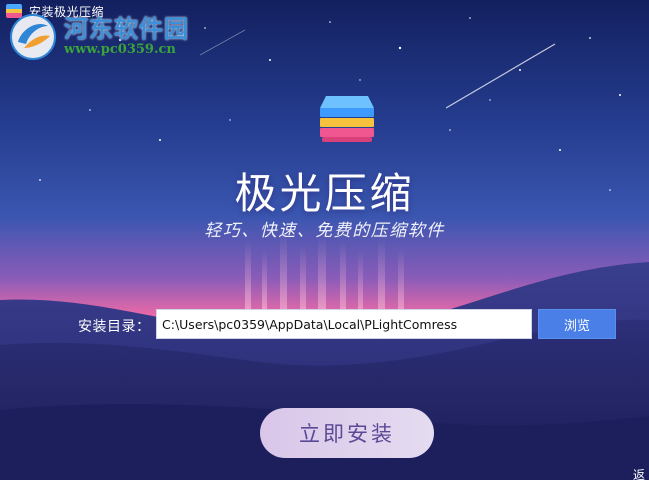 The width and height of the screenshot is (649, 483). Describe the element at coordinates (126, 28) in the screenshot. I see `watermark-brand: 河东软件园` at that location.